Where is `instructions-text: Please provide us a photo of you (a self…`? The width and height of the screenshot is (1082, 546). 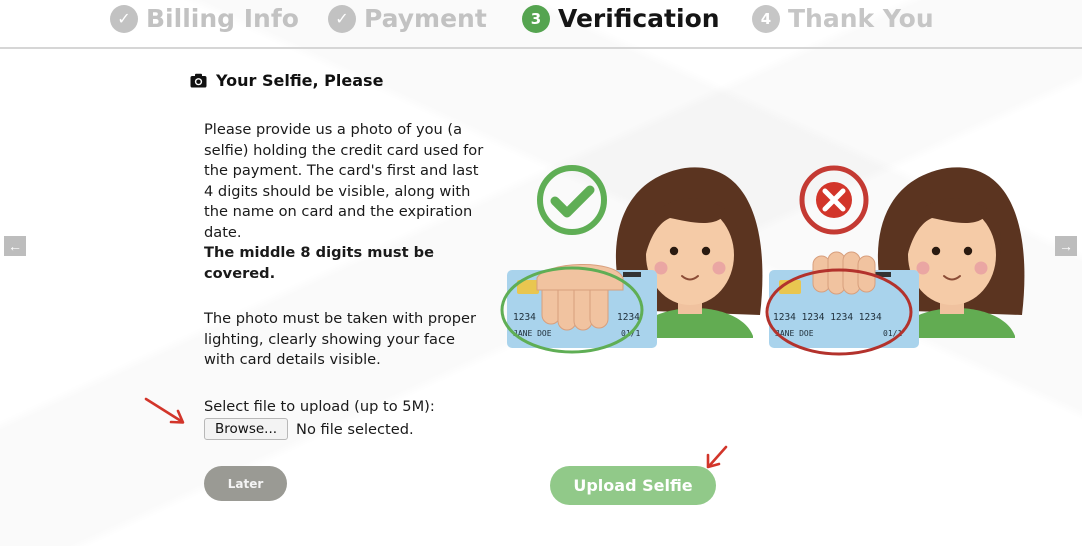 instructions-text: Please provide us a photo of you (a self… is located at coordinates (344, 181).